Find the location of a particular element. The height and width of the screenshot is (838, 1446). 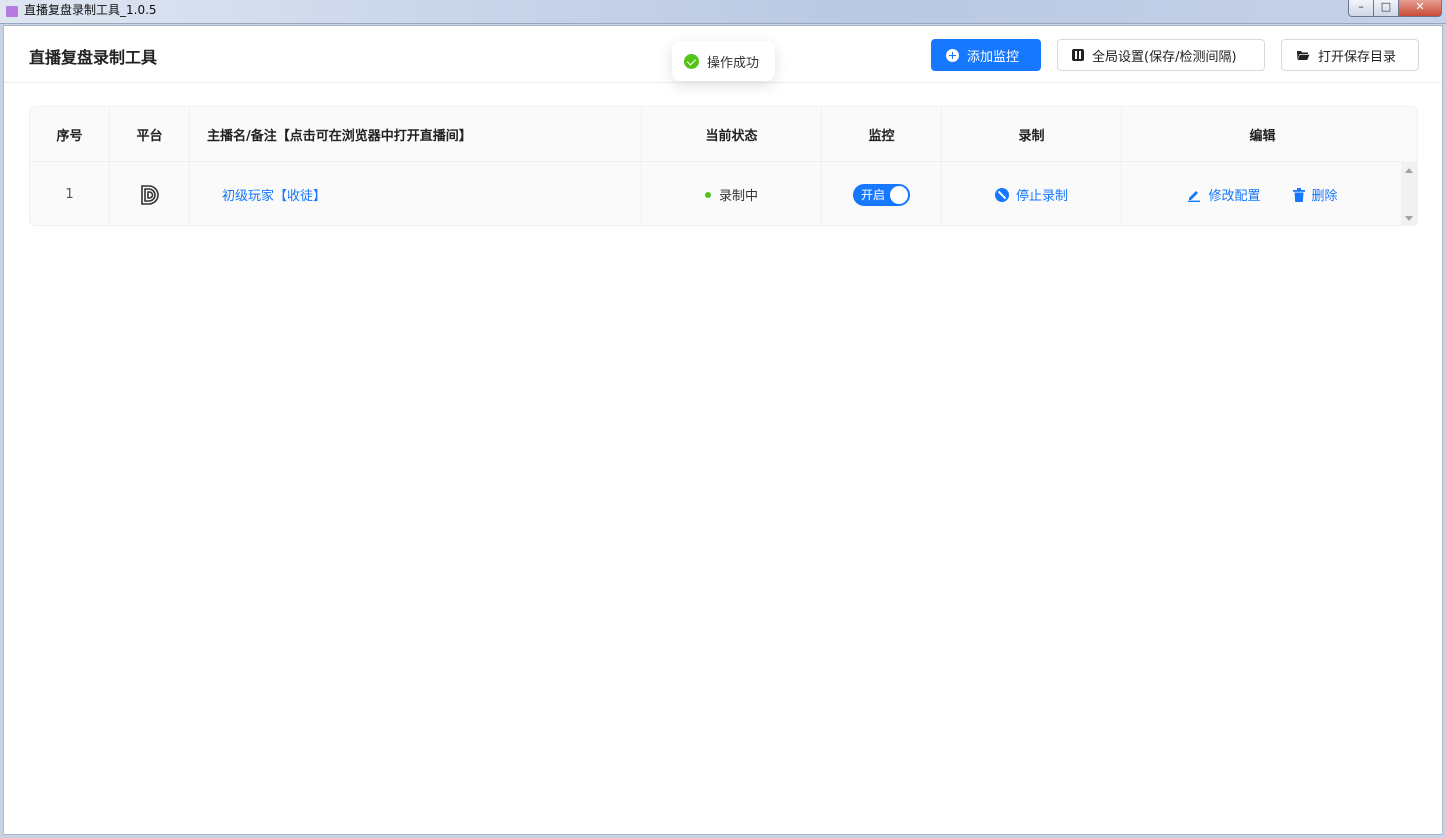

platform-cell is located at coordinates (150, 193).